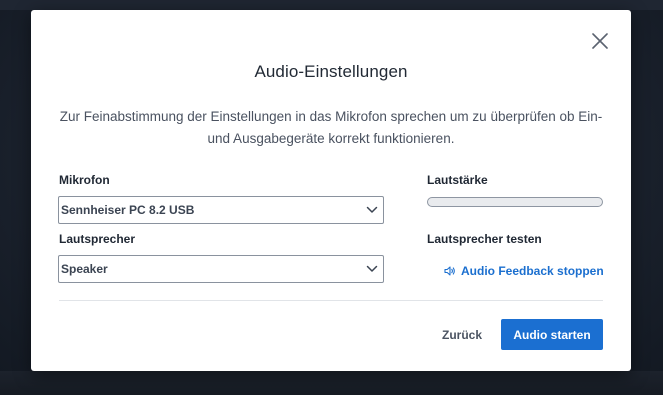  What do you see at coordinates (84, 180) in the screenshot?
I see `microphone-label: Mikrofon` at bounding box center [84, 180].